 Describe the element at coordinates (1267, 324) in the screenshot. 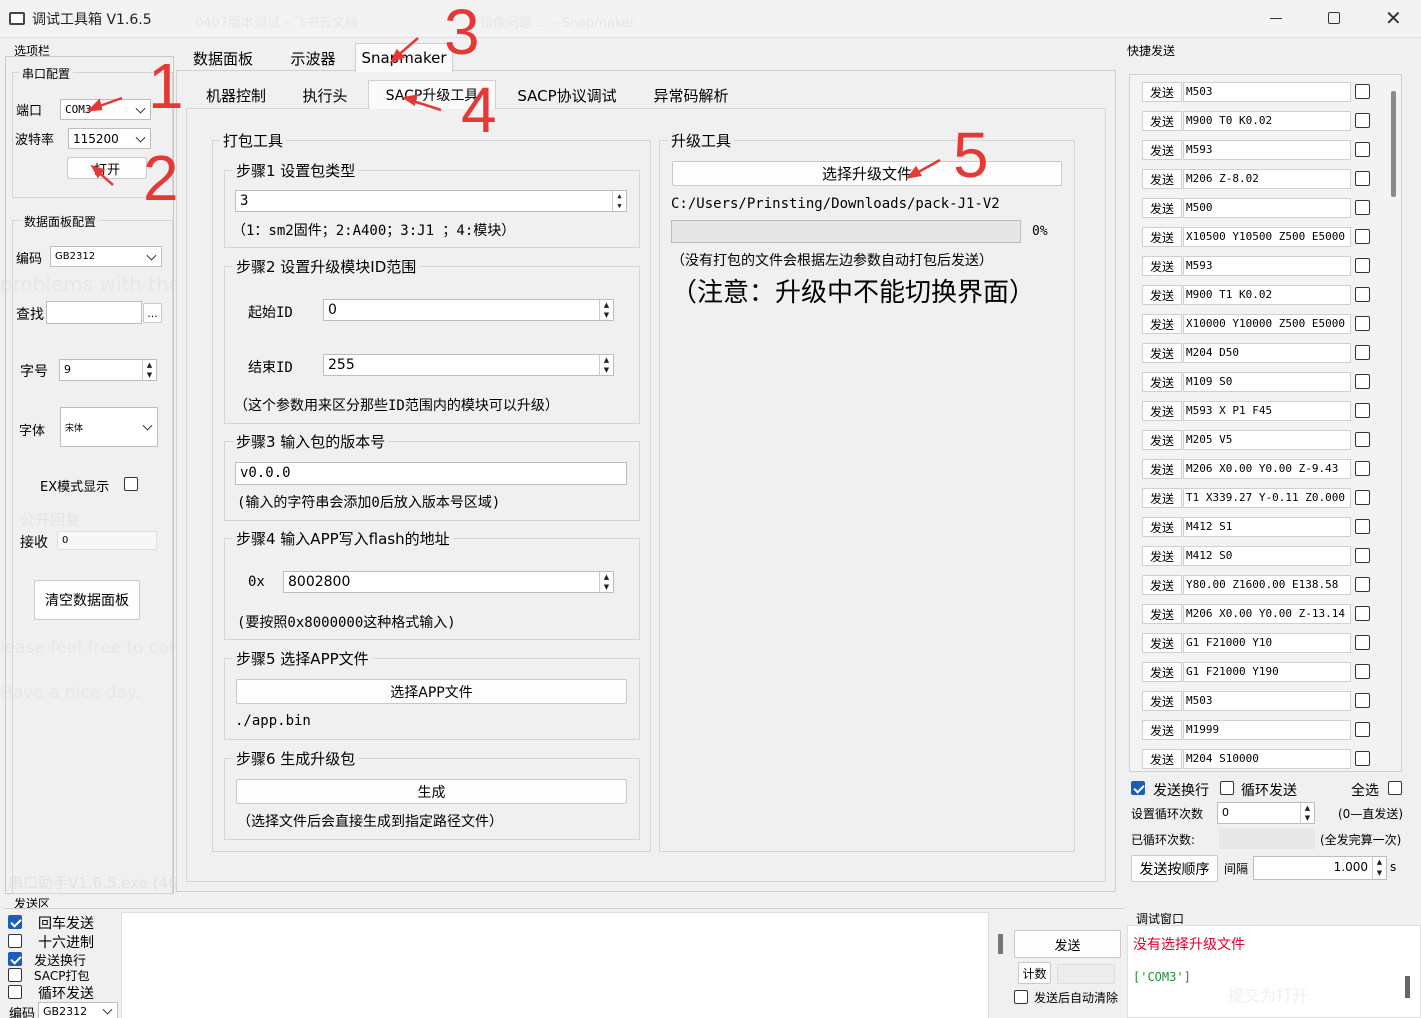

I see `quick-command-input: X10000 Y10000 Z500 E5000` at that location.